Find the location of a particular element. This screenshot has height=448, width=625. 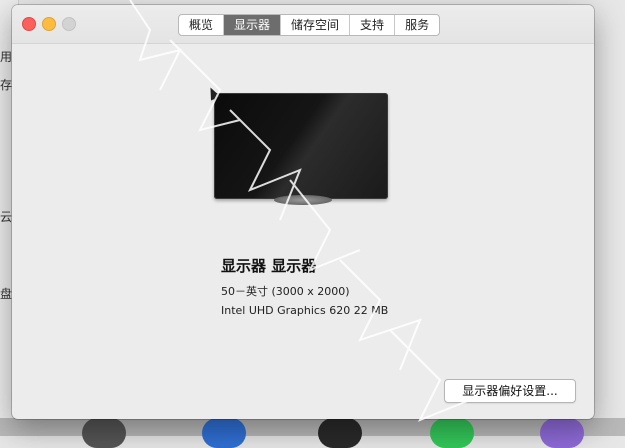

background-label: 盘 is located at coordinates (6, 294).